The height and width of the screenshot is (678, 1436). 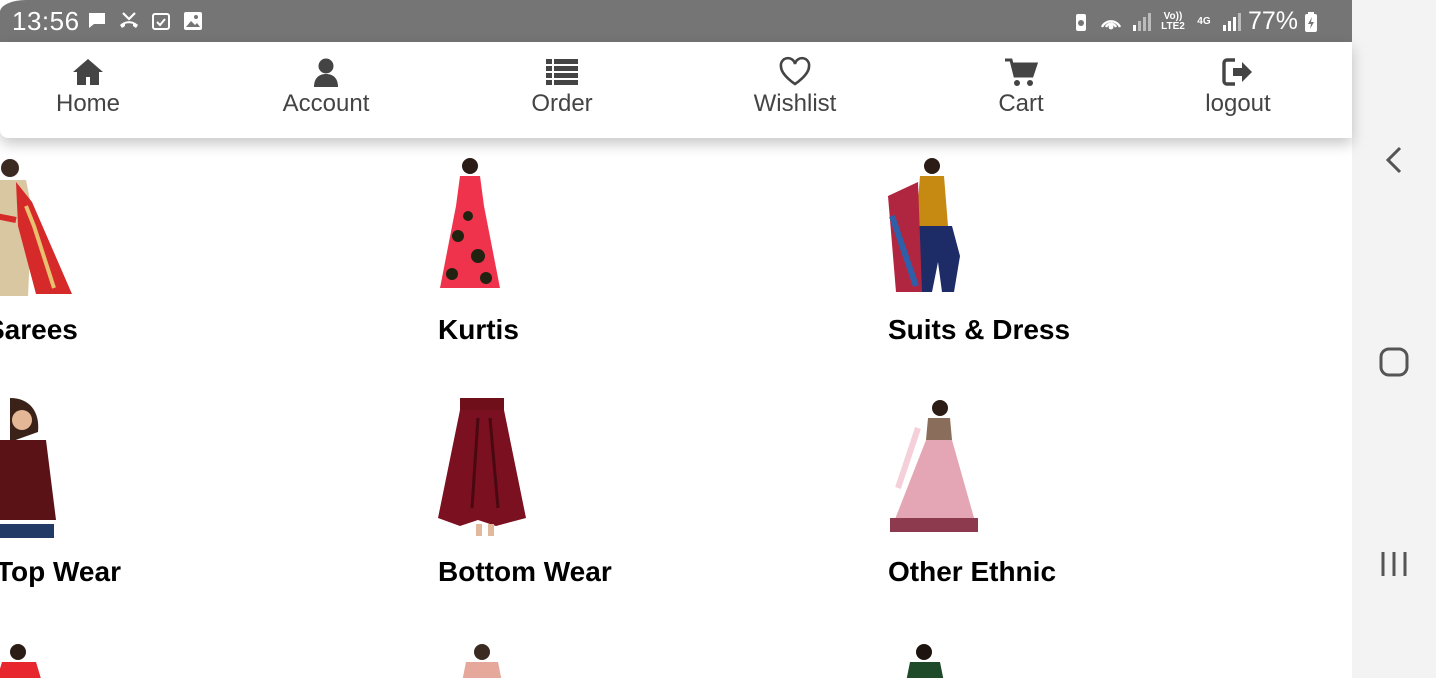 I want to click on battery-saver-icon, so click(x=1080, y=22).